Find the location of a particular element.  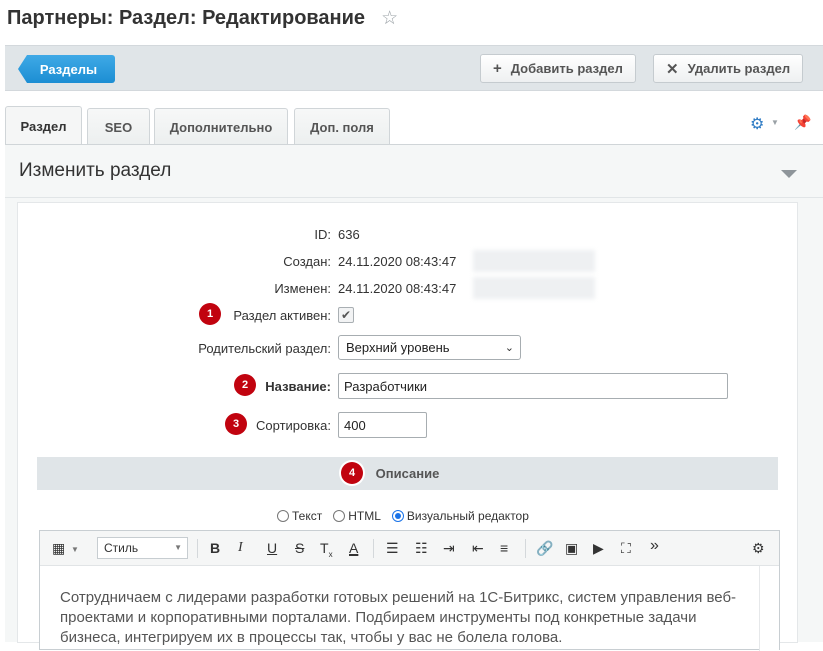

tab-additional: Дополнительно is located at coordinates (221, 126).